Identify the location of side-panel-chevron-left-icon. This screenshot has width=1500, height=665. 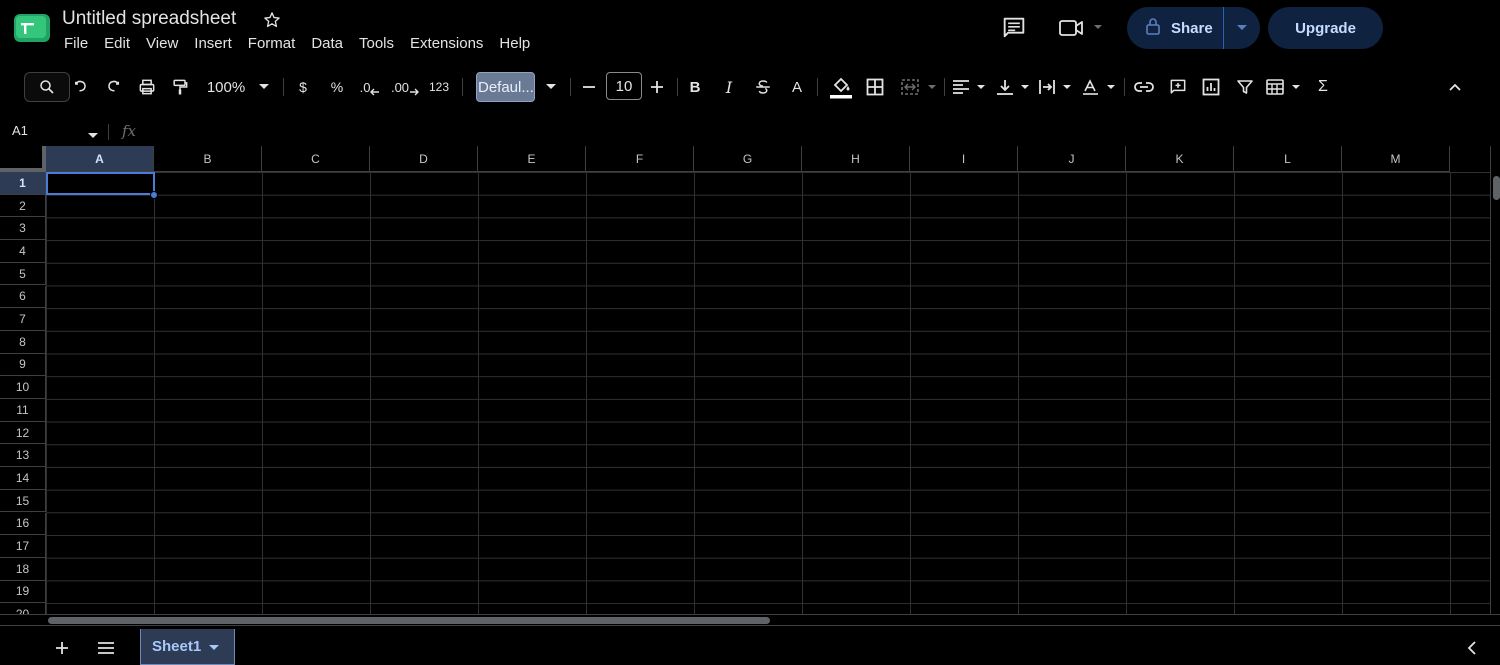
(1472, 648).